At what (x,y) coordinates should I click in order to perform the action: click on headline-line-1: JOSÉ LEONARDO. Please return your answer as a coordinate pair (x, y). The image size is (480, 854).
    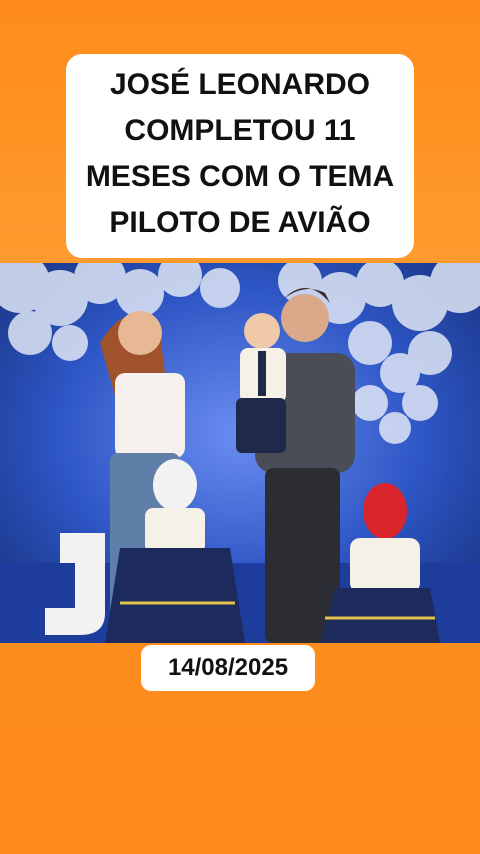
    Looking at the image, I should click on (240, 84).